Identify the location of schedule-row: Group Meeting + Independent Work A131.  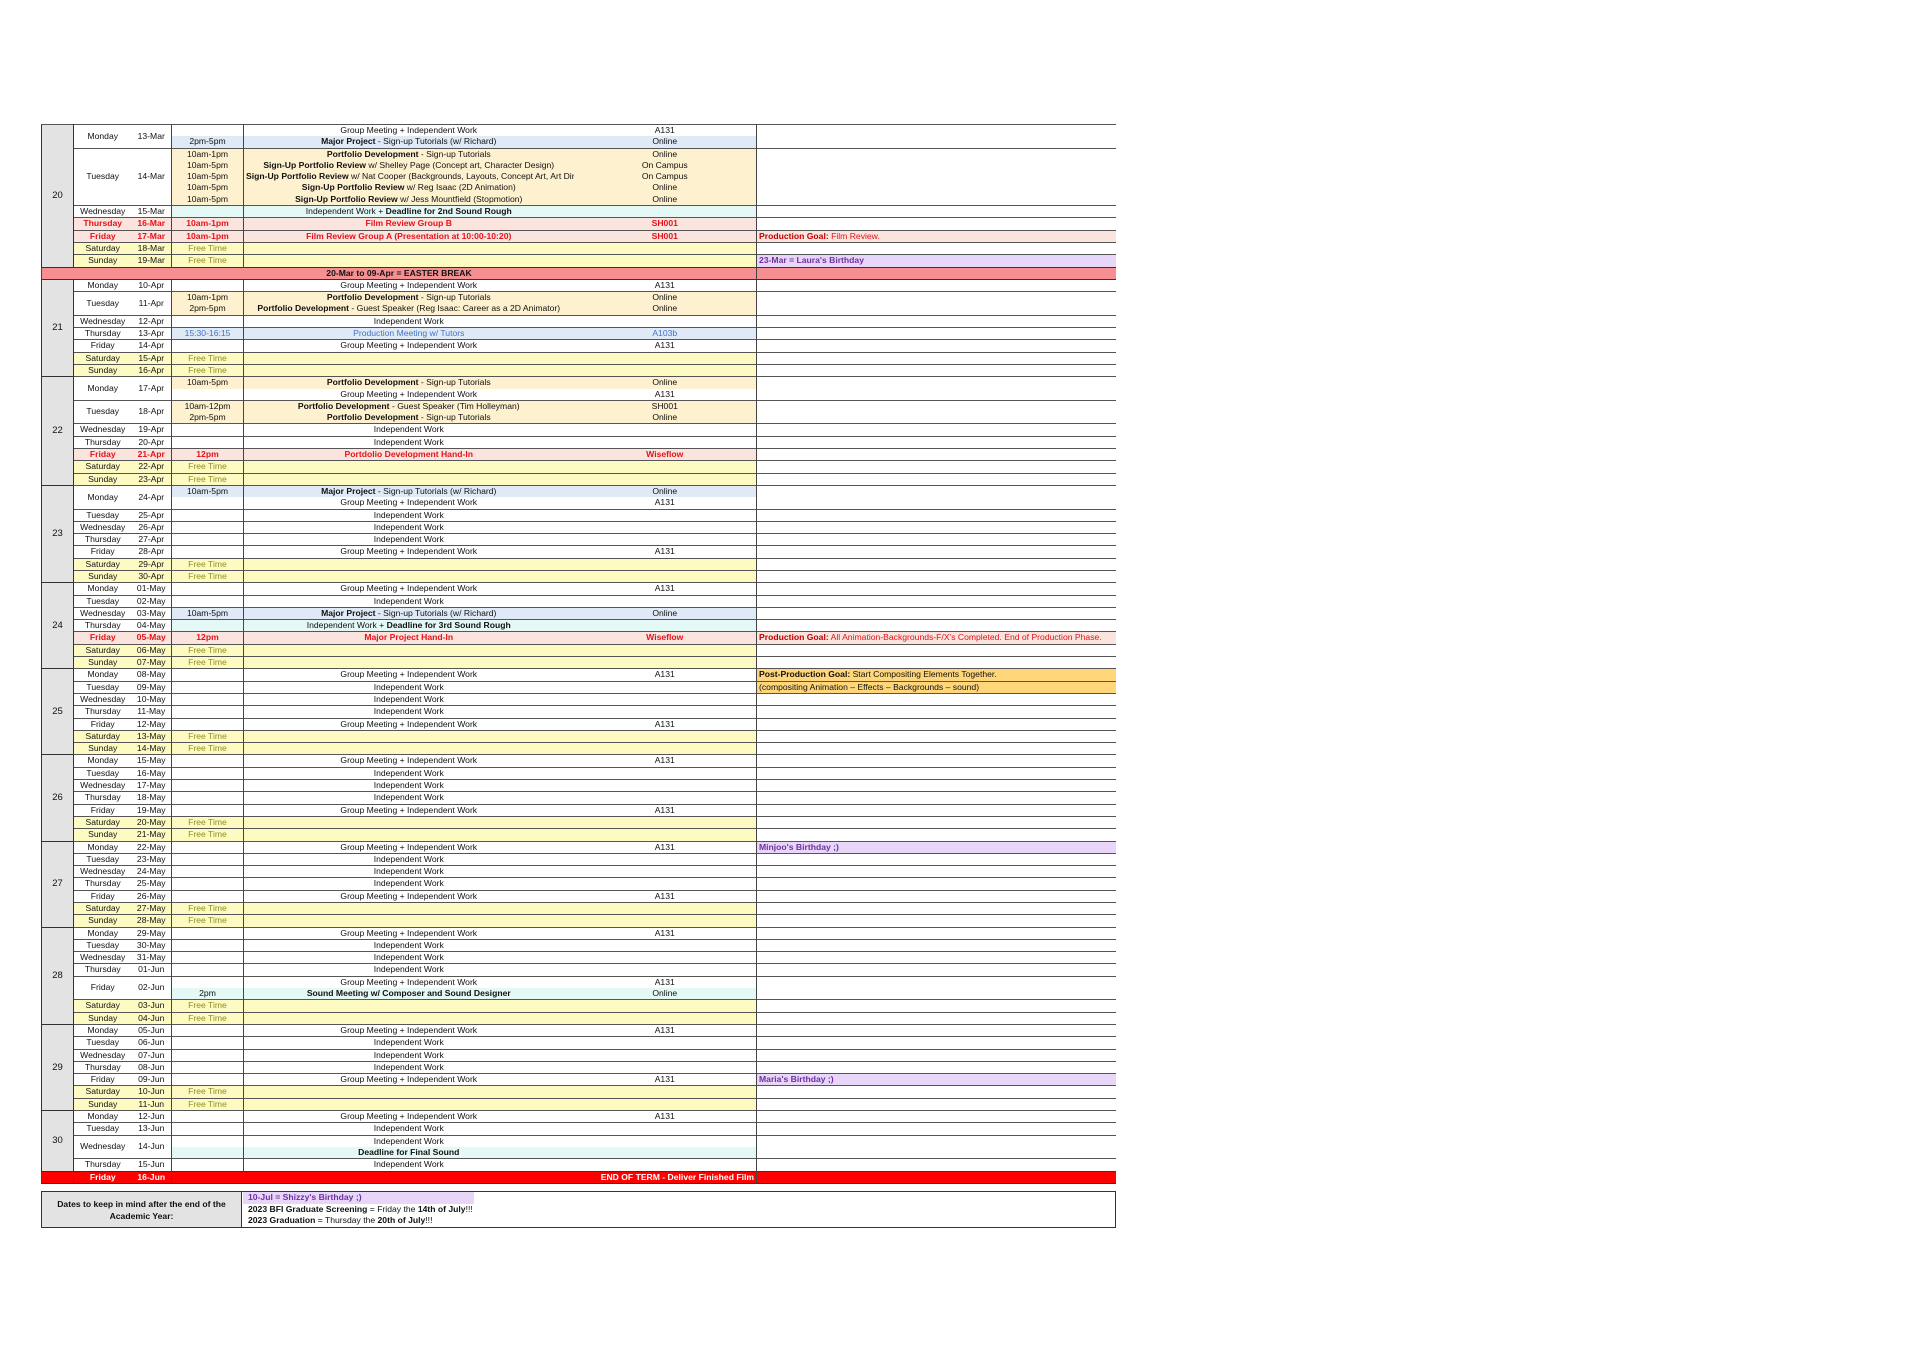
(579, 394).